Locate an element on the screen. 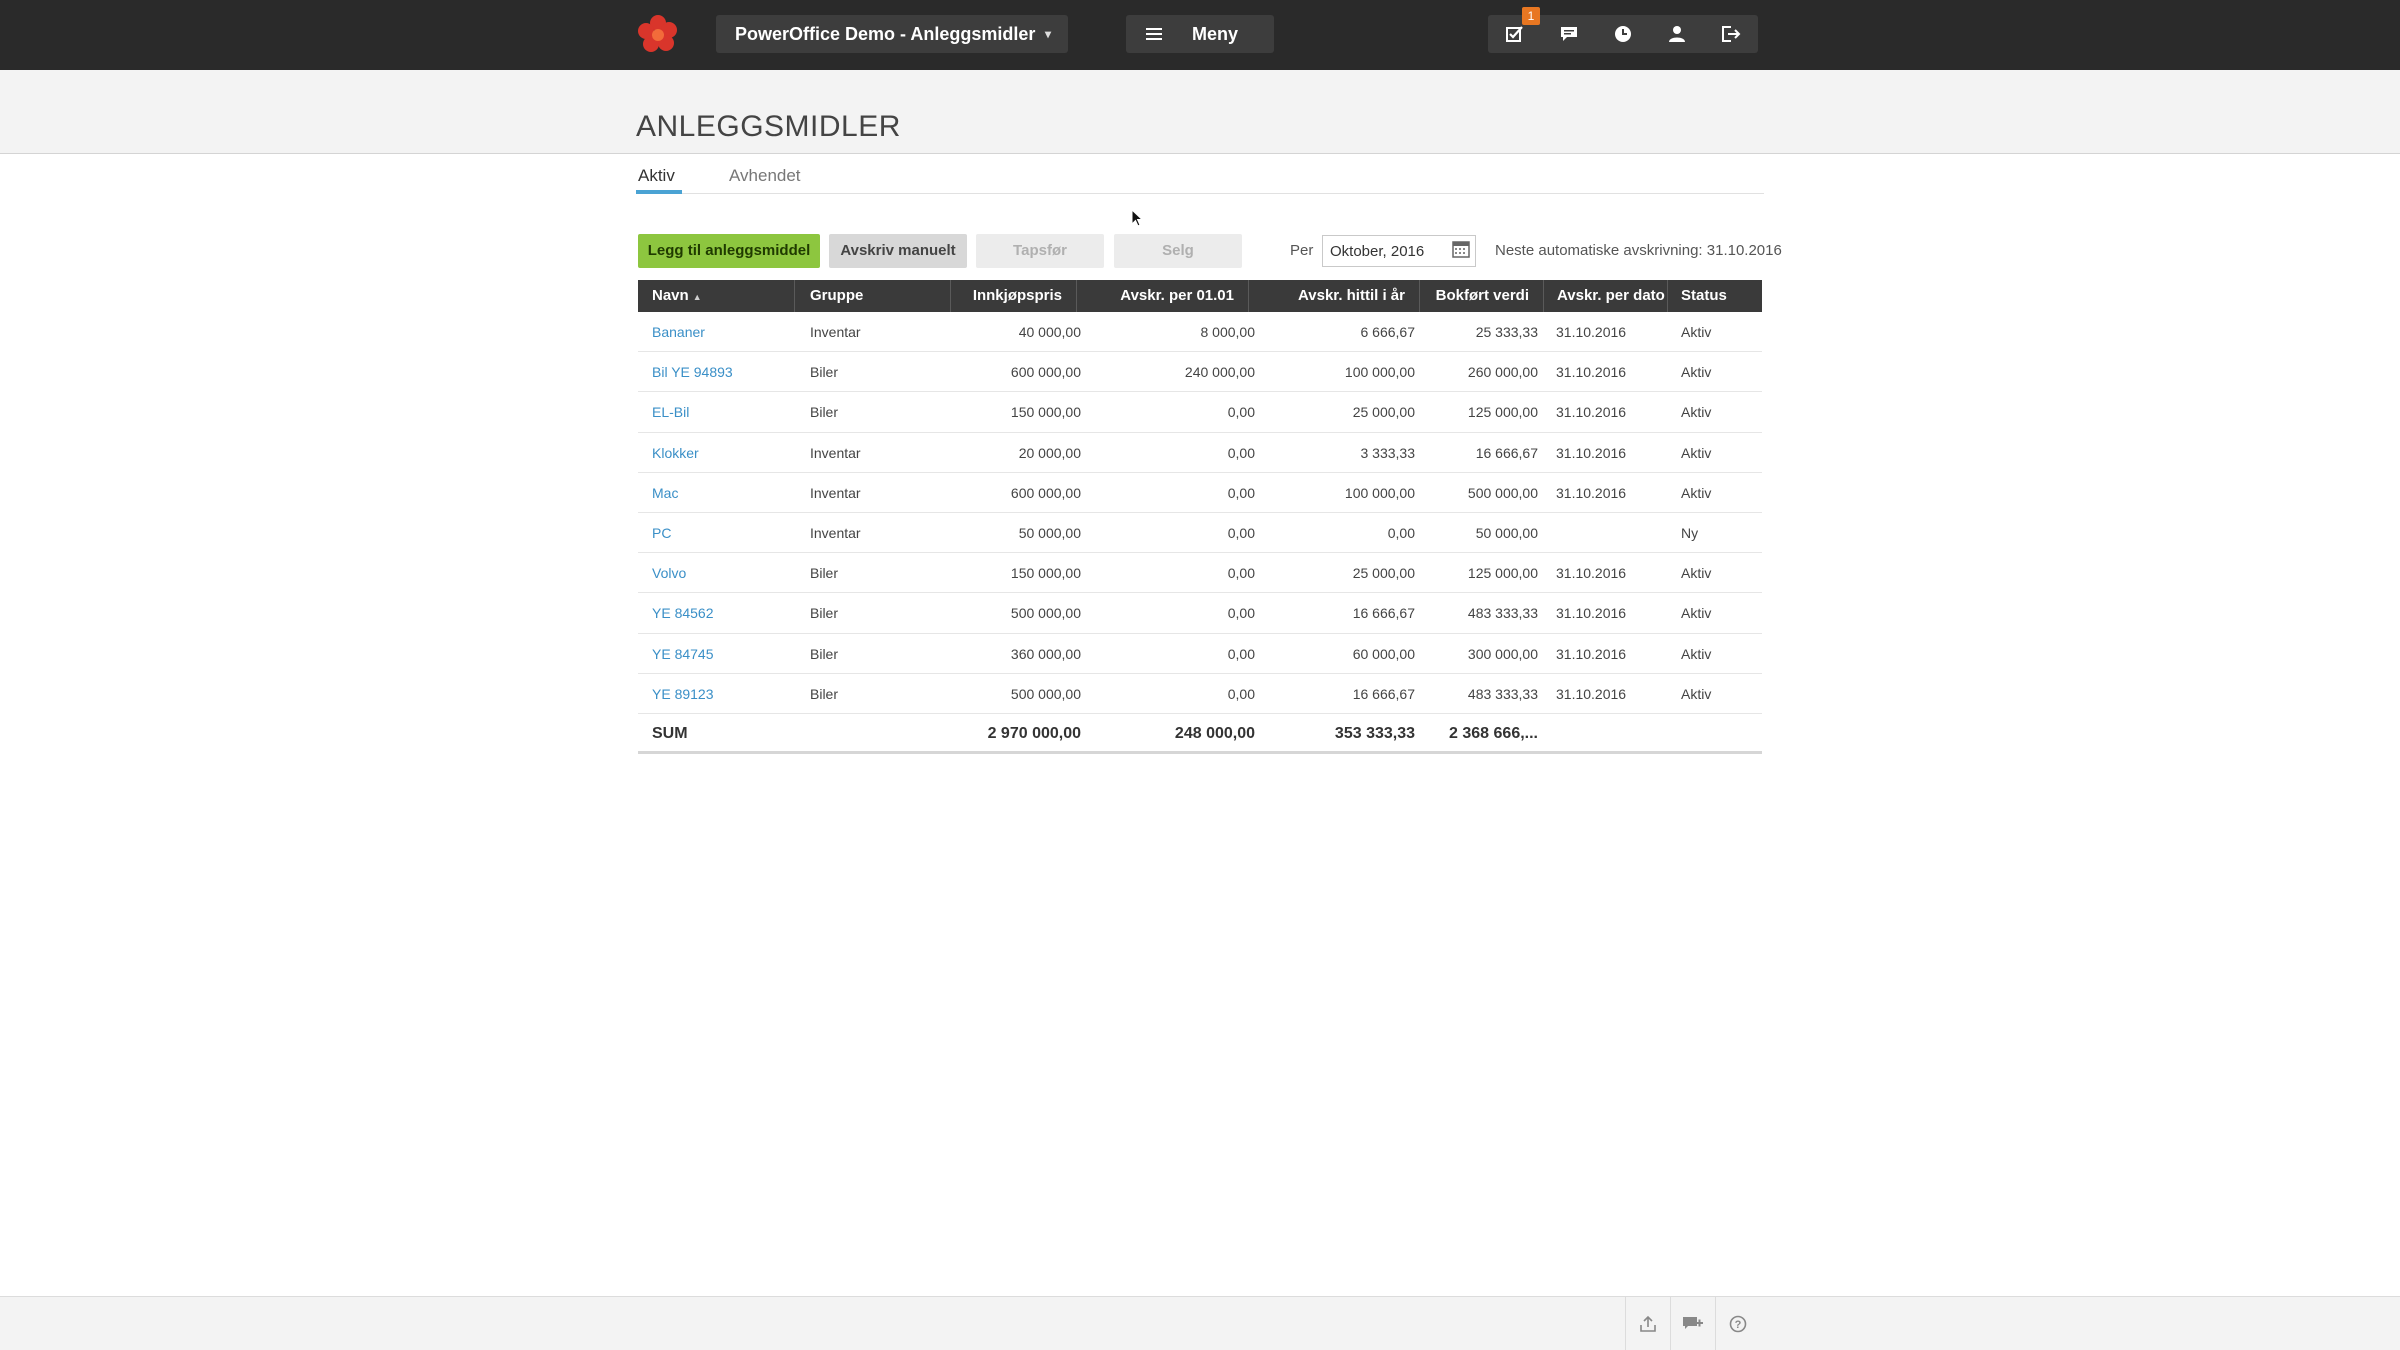 This screenshot has width=2400, height=1350. history-button is located at coordinates (1623, 34).